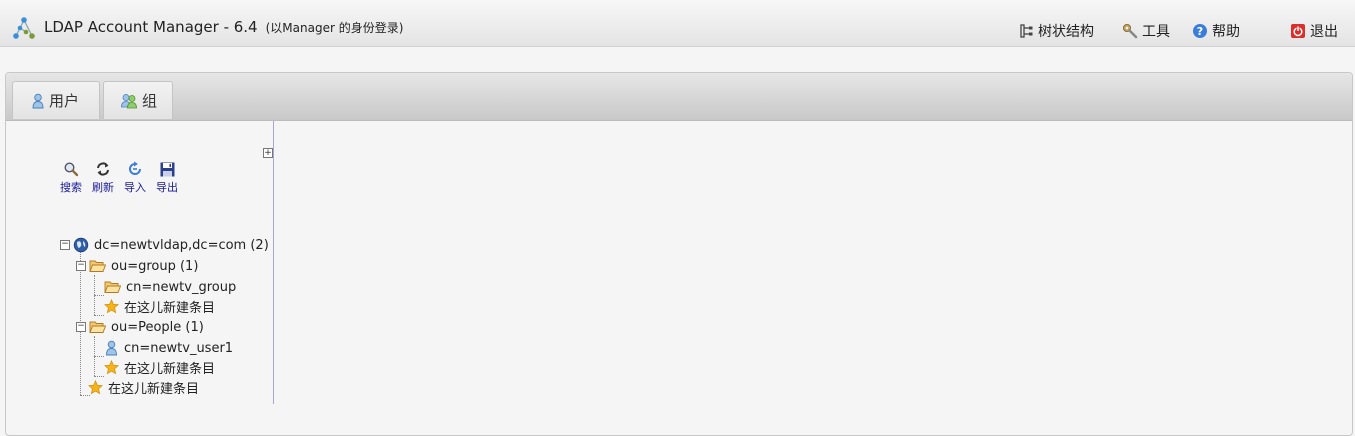 This screenshot has height=436, width=1355. What do you see at coordinates (334, 28) in the screenshot?
I see `login-note: (以Manager 的身份登录)` at bounding box center [334, 28].